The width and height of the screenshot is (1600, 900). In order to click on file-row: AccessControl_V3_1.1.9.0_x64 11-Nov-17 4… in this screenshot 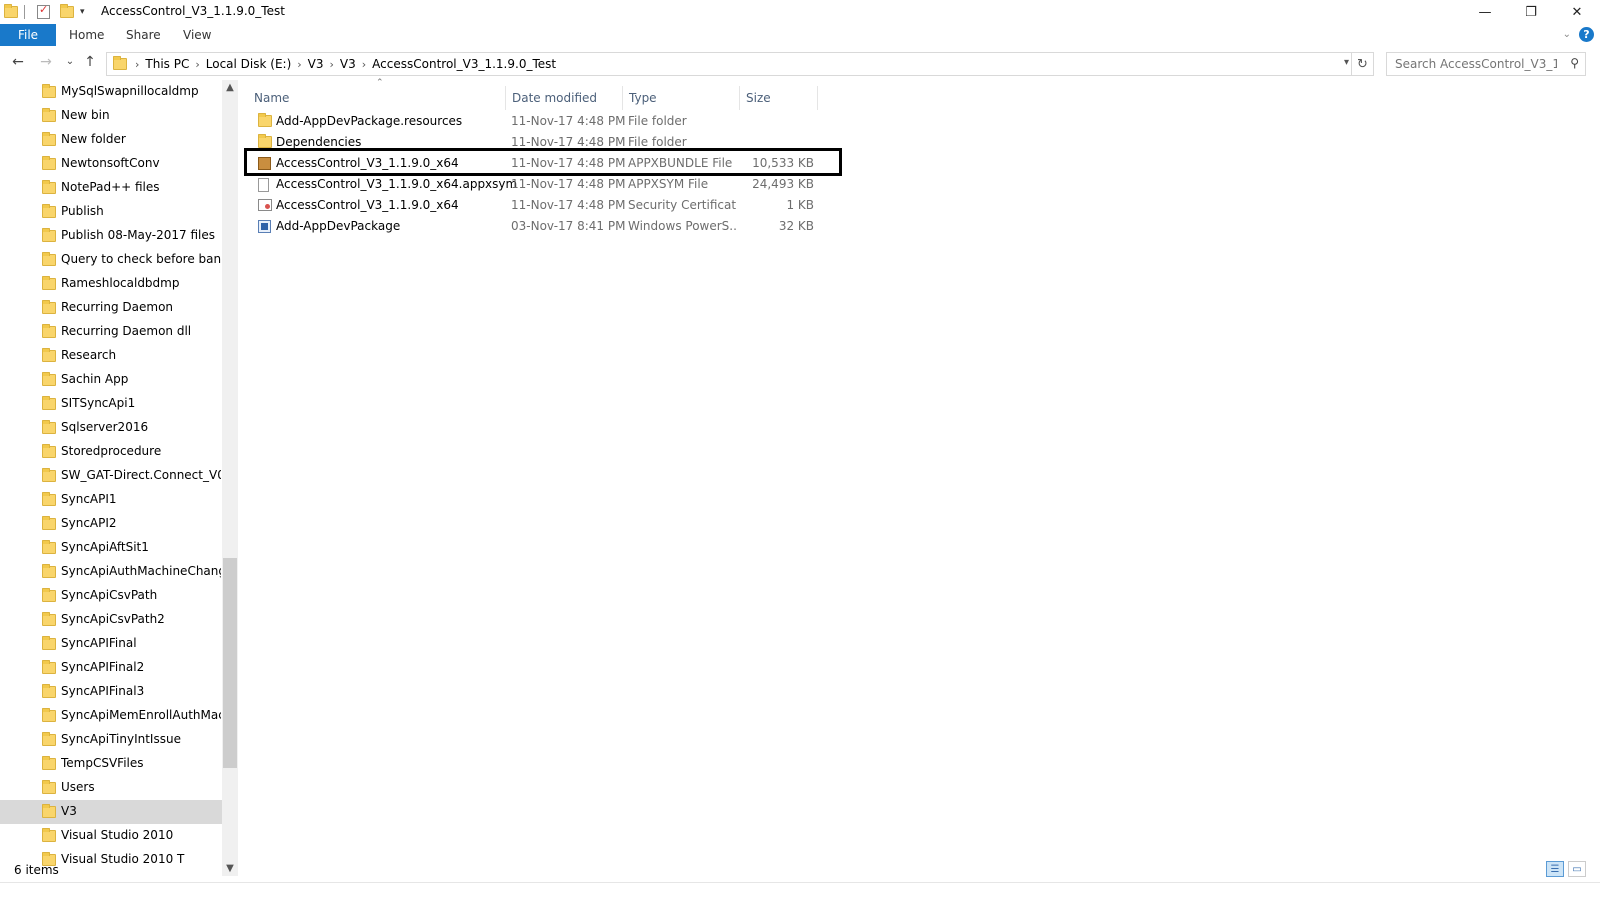, I will do `click(538, 205)`.